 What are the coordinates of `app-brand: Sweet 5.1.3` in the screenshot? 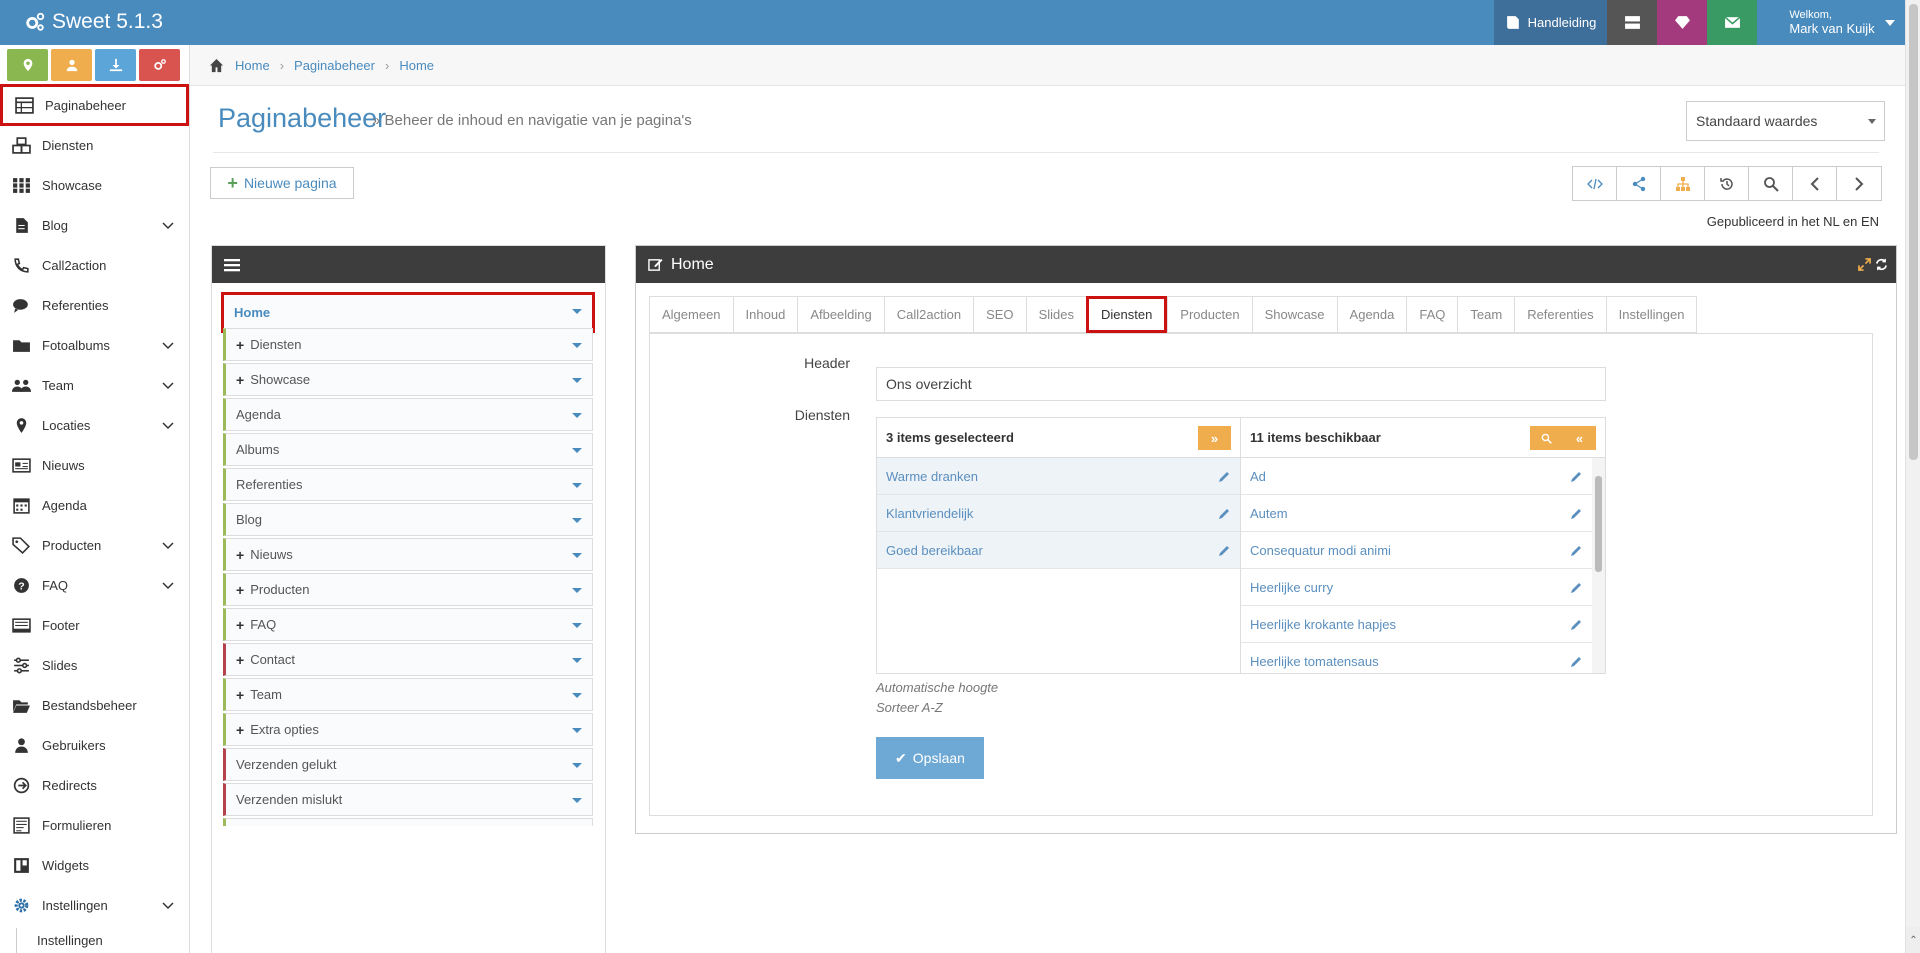 It's located at (93, 22).